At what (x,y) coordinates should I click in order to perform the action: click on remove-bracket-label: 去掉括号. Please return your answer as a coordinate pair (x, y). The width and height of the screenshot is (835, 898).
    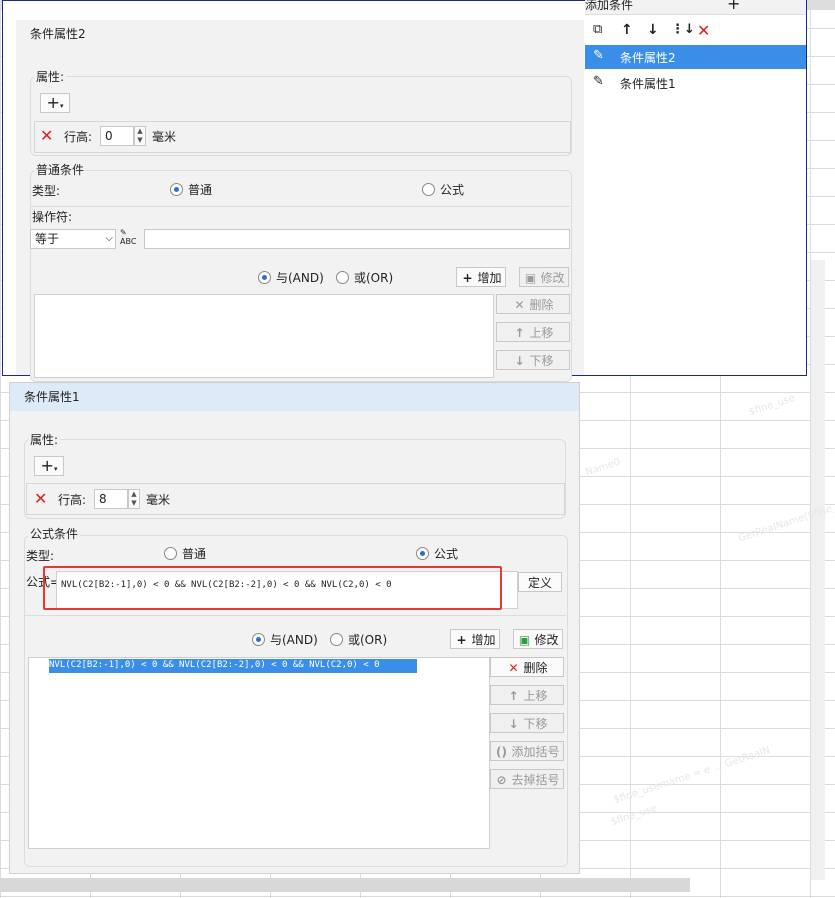
    Looking at the image, I should click on (535, 780).